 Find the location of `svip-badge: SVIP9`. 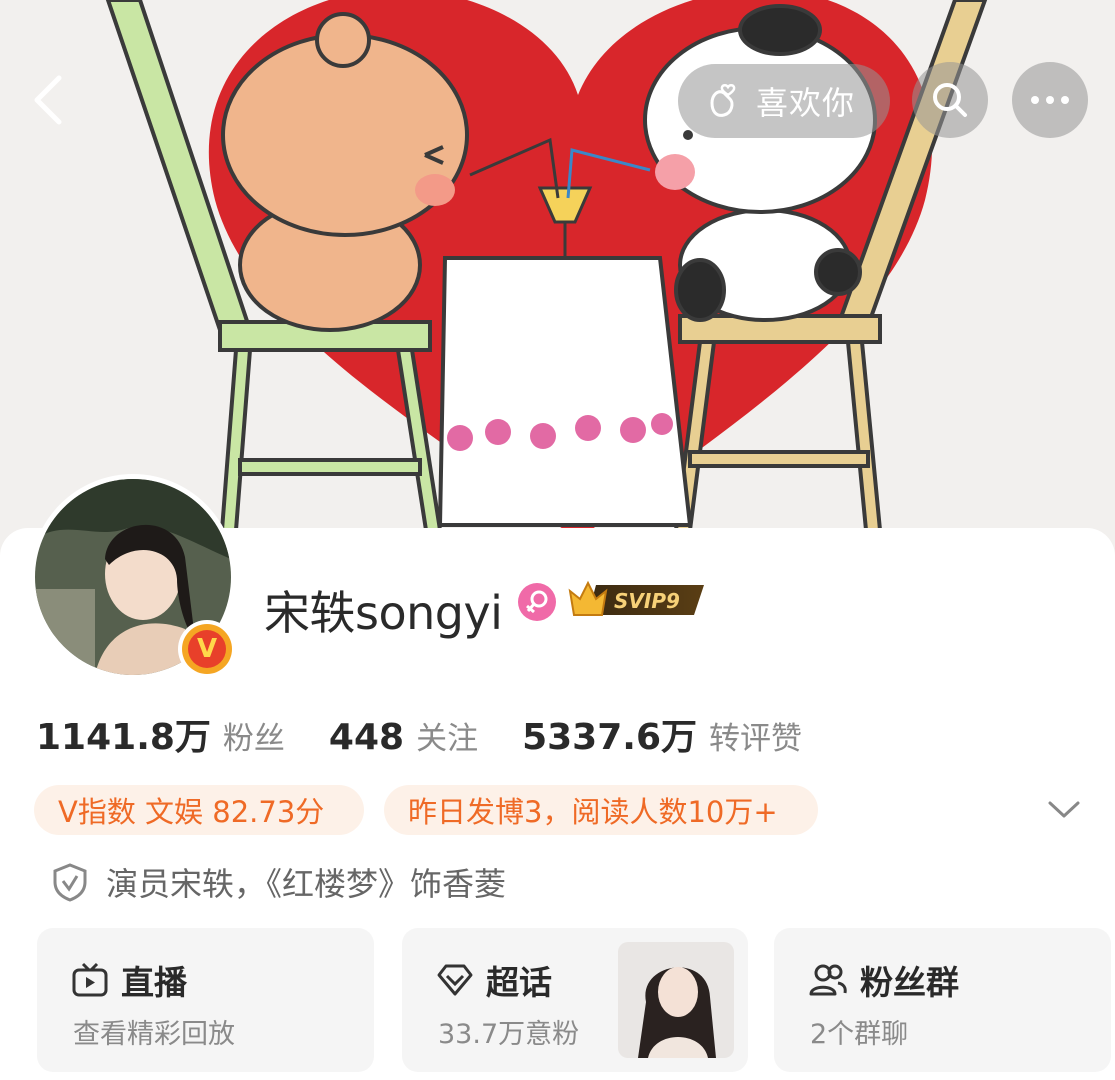

svip-badge: SVIP9 is located at coordinates (638, 600).